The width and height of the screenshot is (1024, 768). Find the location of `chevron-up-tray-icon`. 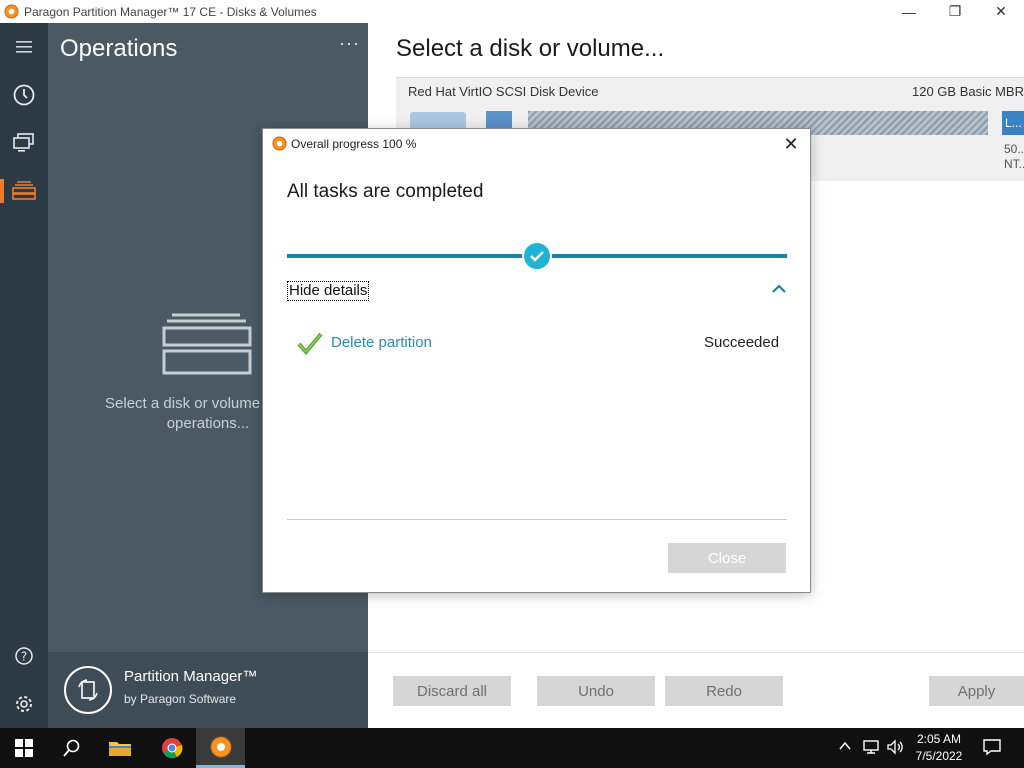

chevron-up-tray-icon is located at coordinates (845, 747).